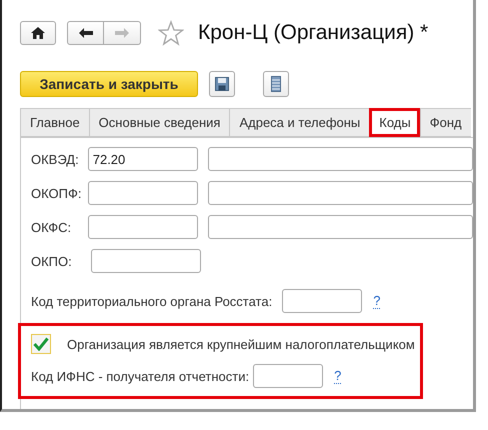  What do you see at coordinates (55, 159) in the screenshot?
I see `field-label: ОКВЭД:` at bounding box center [55, 159].